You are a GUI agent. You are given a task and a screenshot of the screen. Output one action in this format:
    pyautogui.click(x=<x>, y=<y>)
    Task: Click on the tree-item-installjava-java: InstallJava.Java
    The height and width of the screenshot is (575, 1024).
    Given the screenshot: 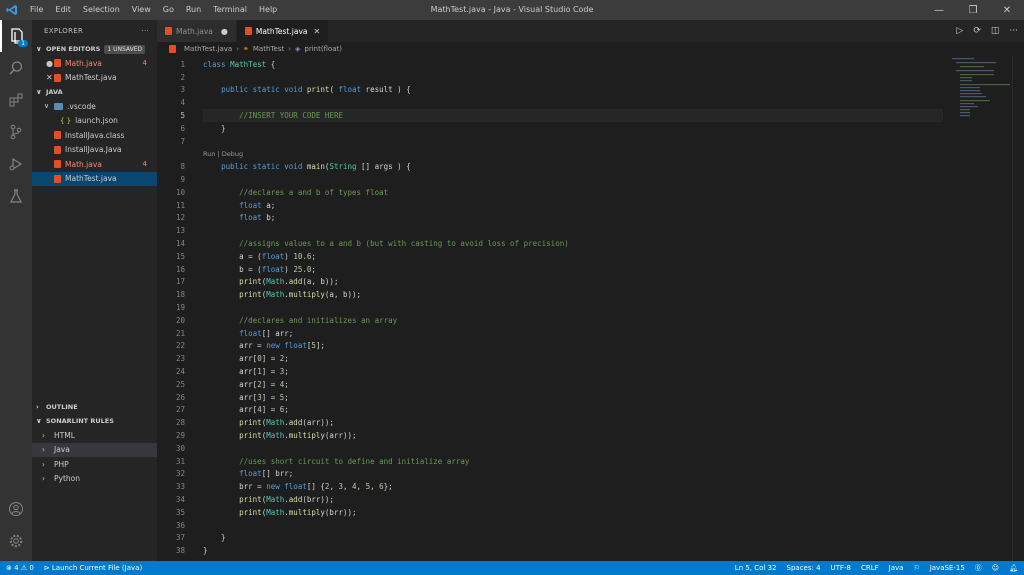 What is the action you would take?
    pyautogui.click(x=94, y=150)
    